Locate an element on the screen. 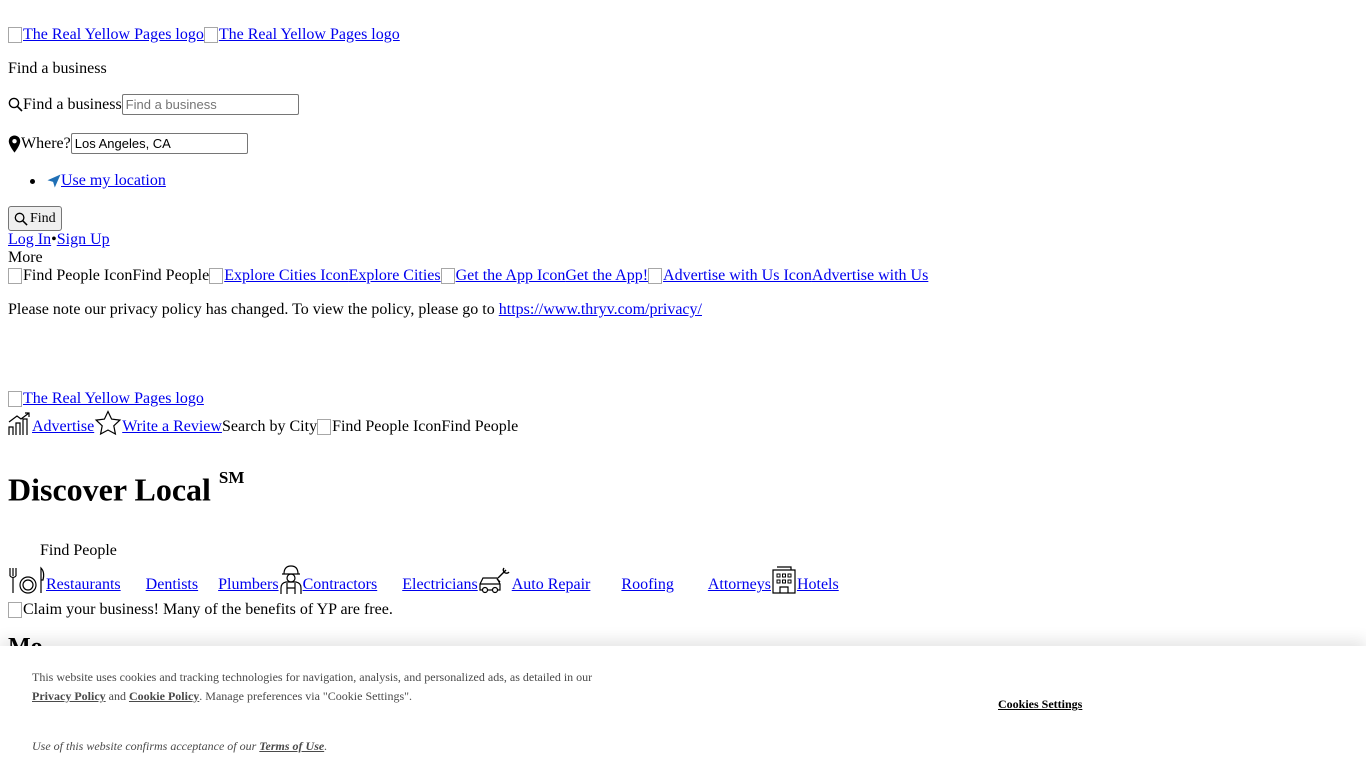 The image size is (1366, 768). logo-link-1: The Real Yellow Pages logo is located at coordinates (106, 35).